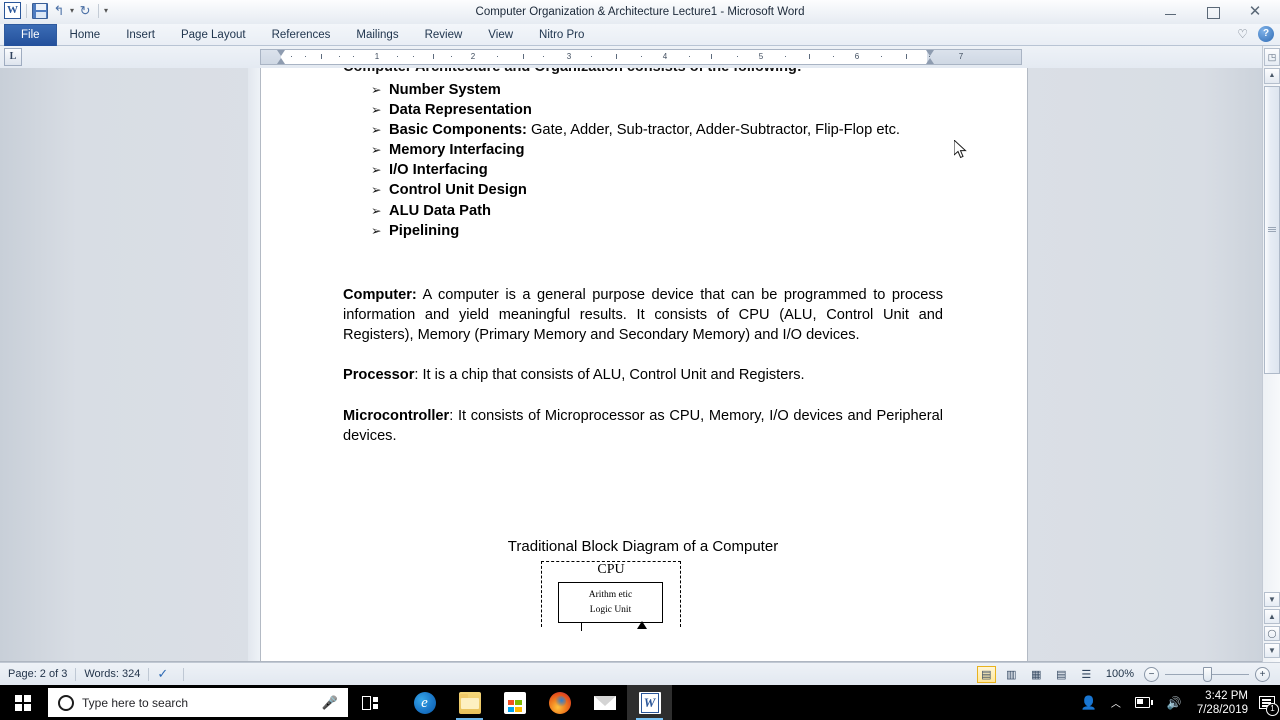  Describe the element at coordinates (1255, 12) in the screenshot. I see `close-button: ✕` at that location.